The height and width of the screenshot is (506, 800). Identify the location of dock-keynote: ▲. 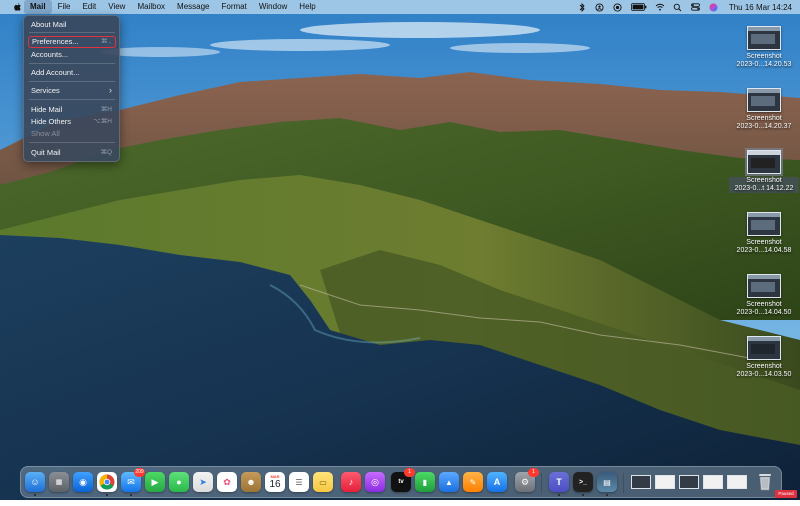
(449, 482).